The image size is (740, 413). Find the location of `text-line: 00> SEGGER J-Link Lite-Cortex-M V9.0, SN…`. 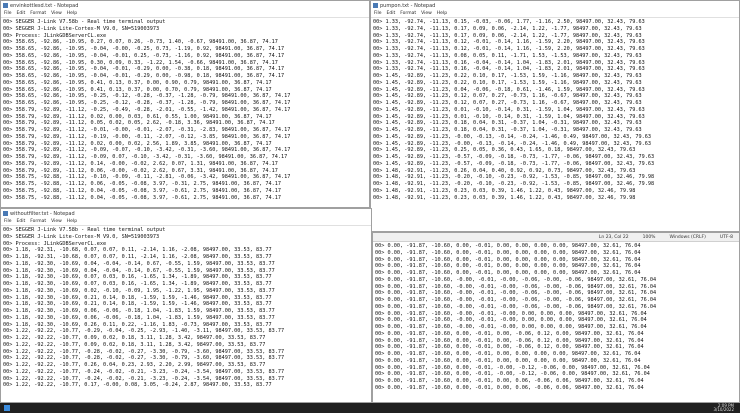

text-line: 00> SEGGER J-Link Lite-Cortex-M V9.0, SN… is located at coordinates (81, 28).